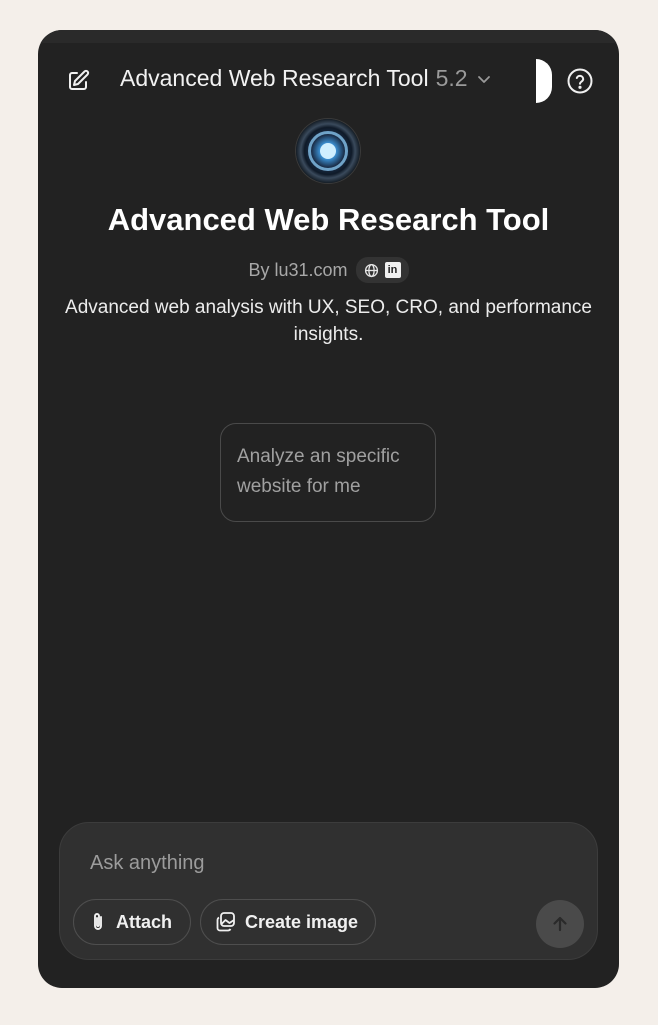 The image size is (658, 1025). Describe the element at coordinates (328, 891) in the screenshot. I see `composer: Attach Create image` at that location.